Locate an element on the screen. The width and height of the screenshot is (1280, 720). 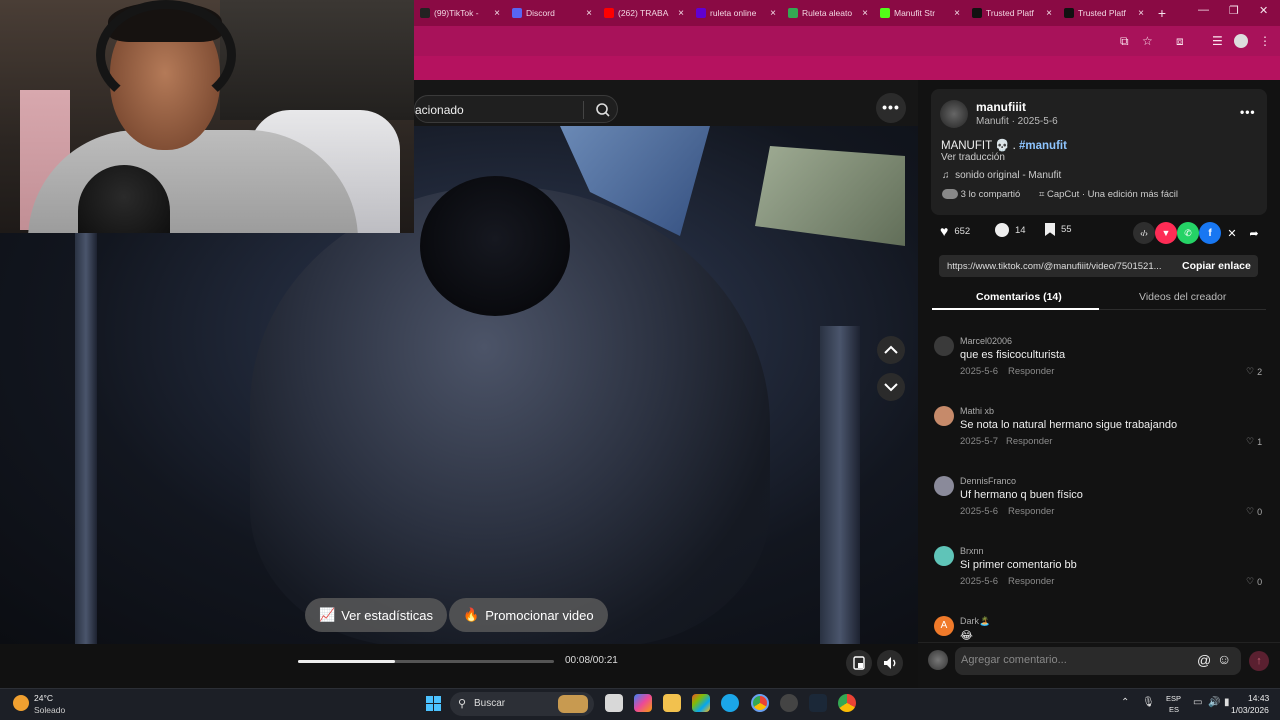
extensions-icon: ⧈ is located at coordinates (1180, 41).